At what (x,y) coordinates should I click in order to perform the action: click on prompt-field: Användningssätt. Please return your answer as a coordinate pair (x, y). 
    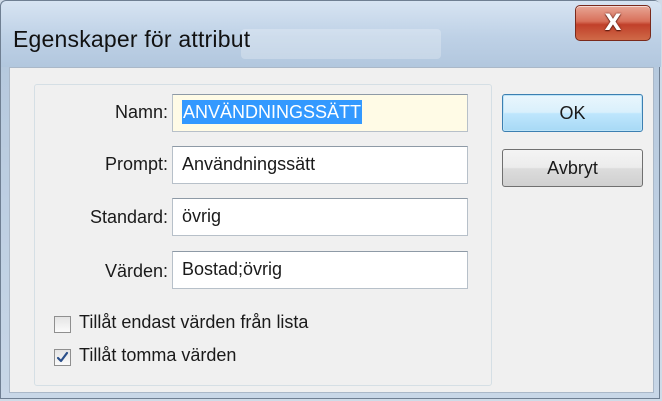
    Looking at the image, I should click on (320, 165).